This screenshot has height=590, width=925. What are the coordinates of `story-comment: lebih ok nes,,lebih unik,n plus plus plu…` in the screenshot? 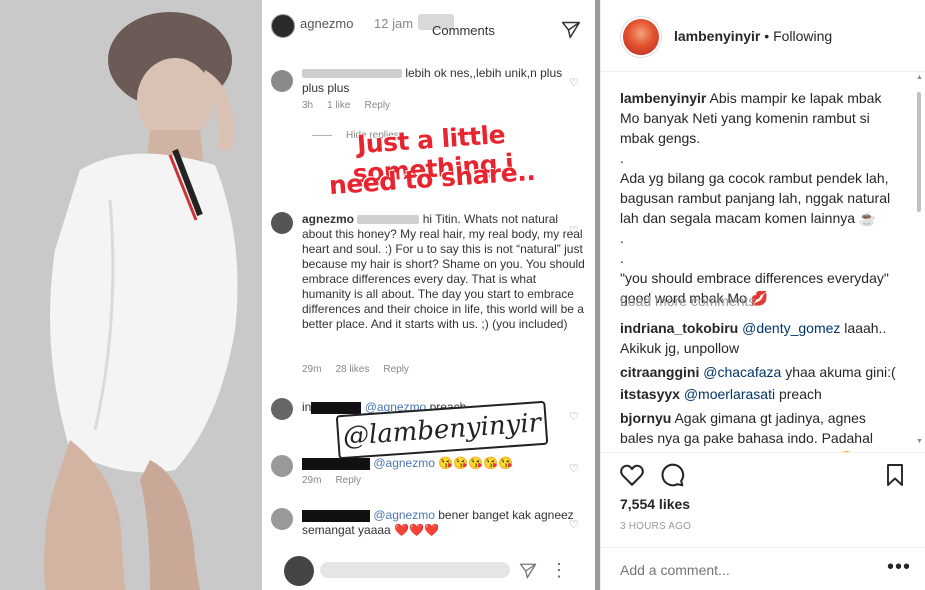 It's located at (444, 81).